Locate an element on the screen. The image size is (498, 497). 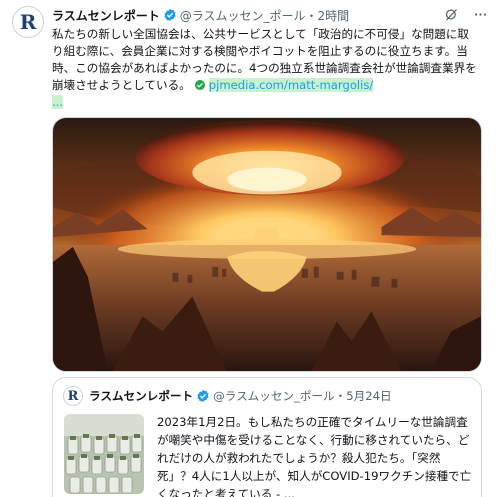
tweet-link: pjmedia.com/matt-margolis/ is located at coordinates (291, 85).